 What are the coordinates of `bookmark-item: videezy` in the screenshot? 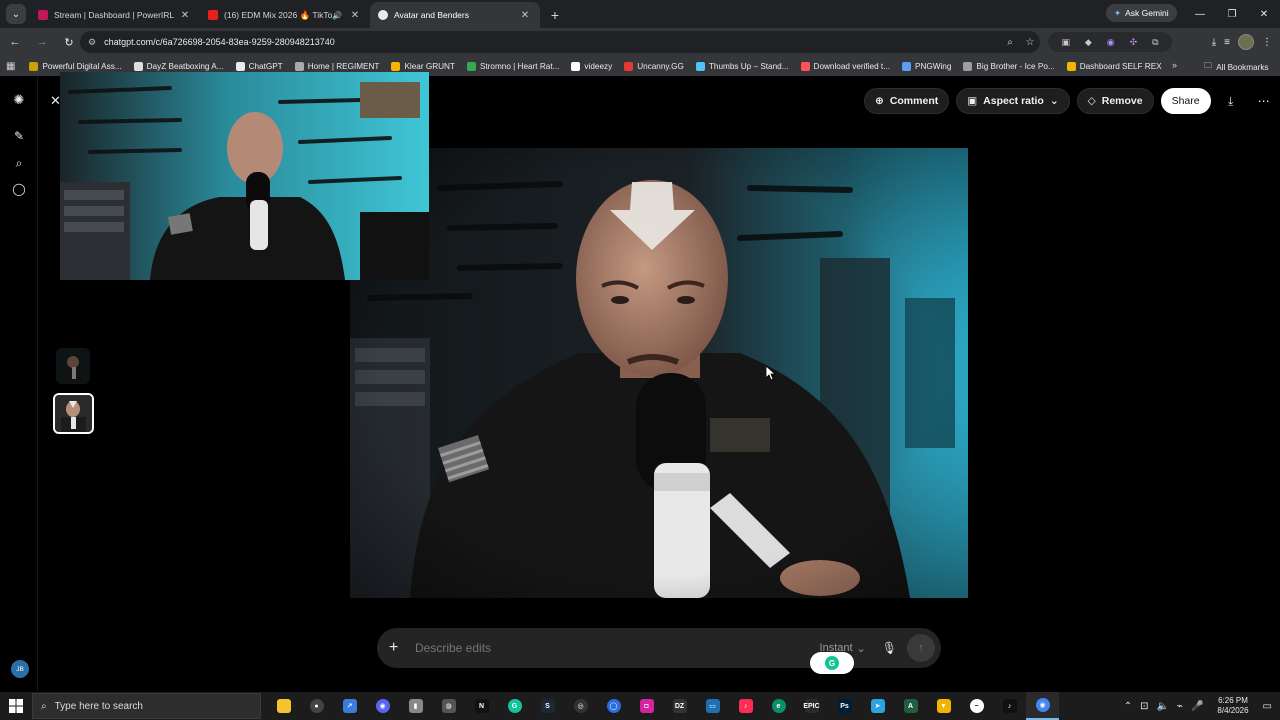 It's located at (591, 66).